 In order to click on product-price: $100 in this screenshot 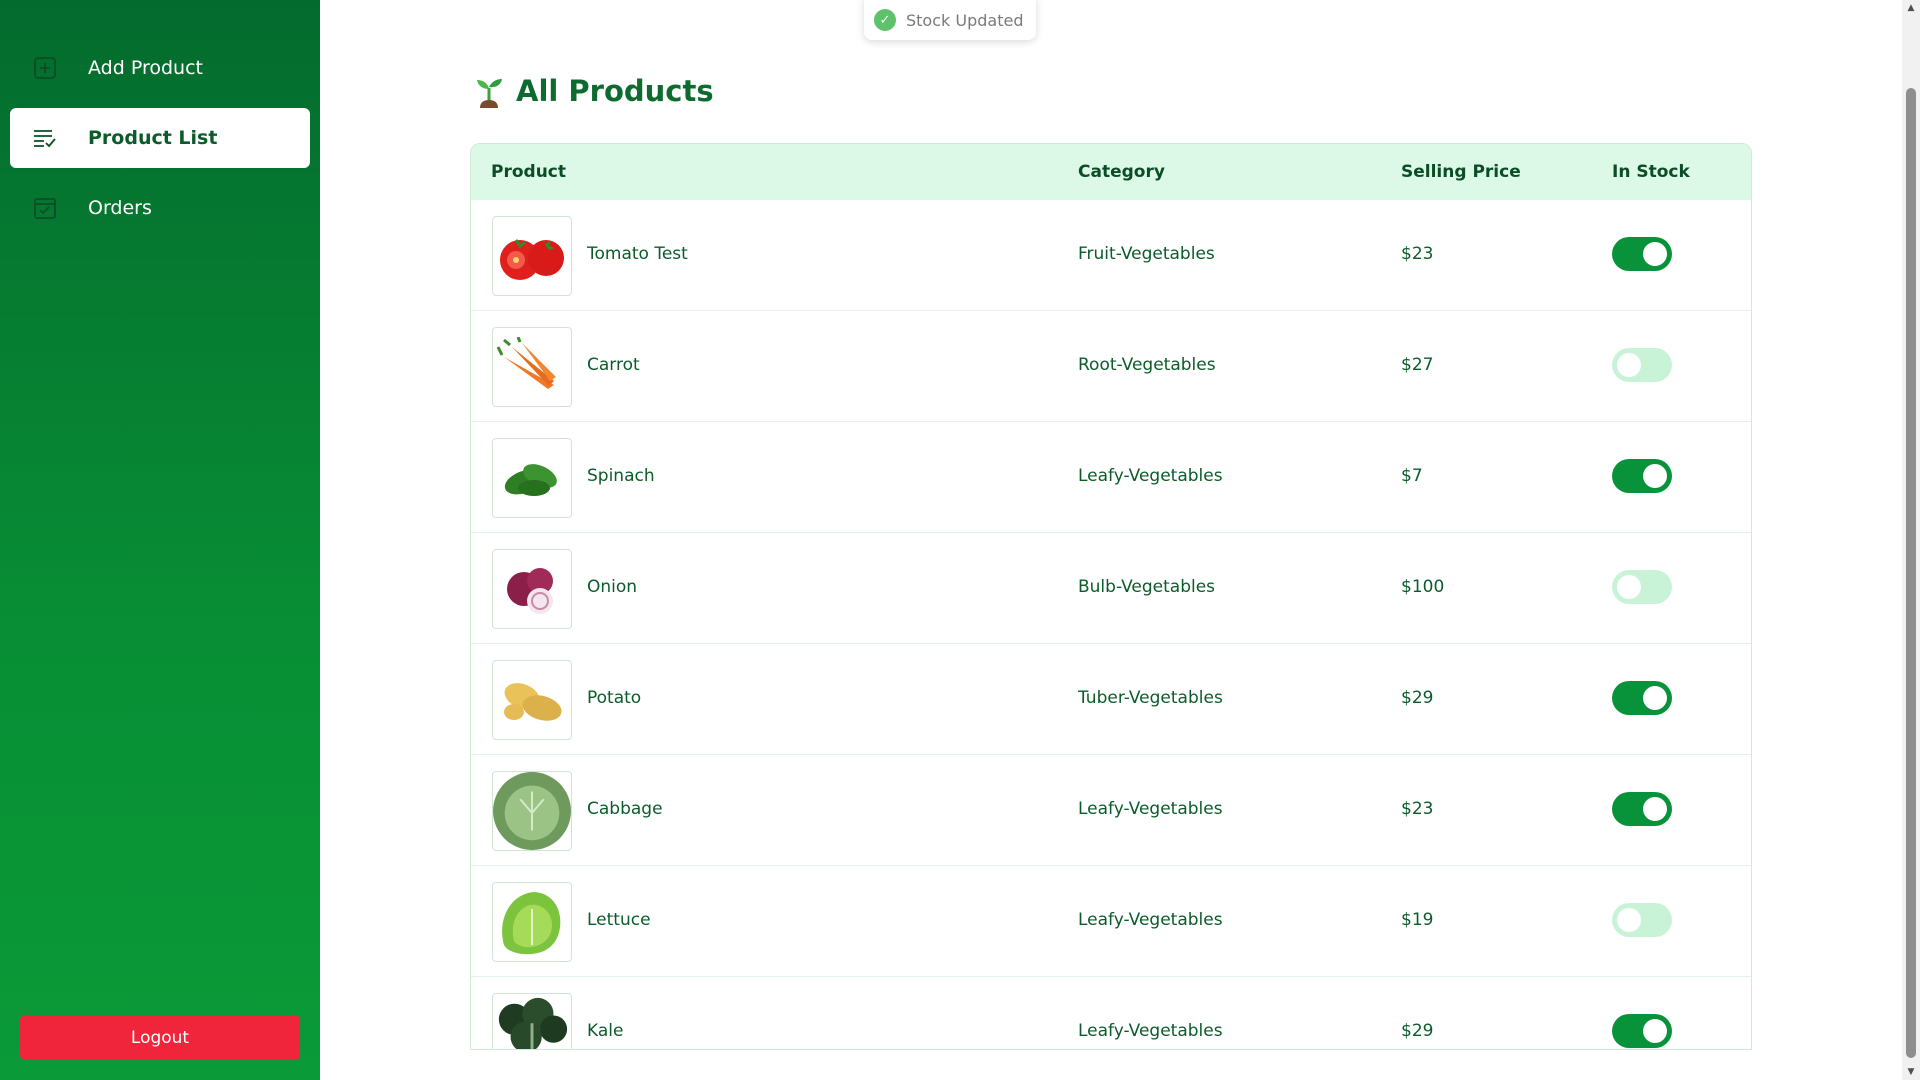, I will do `click(1423, 587)`.